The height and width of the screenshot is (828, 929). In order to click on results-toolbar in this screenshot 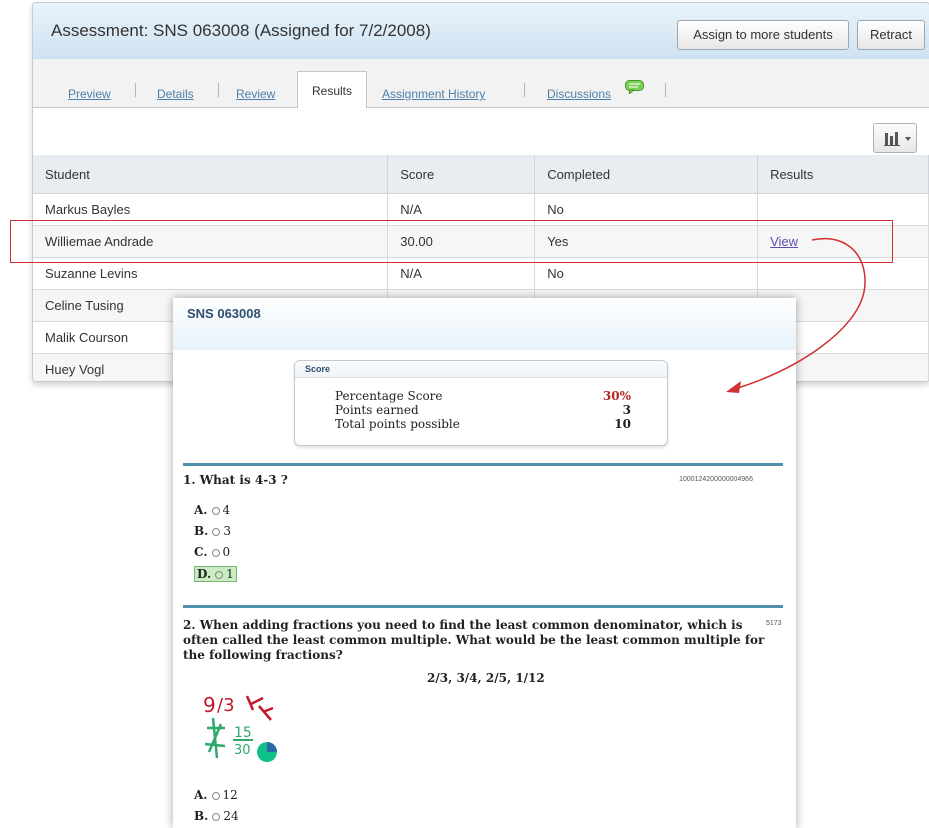, I will do `click(481, 131)`.